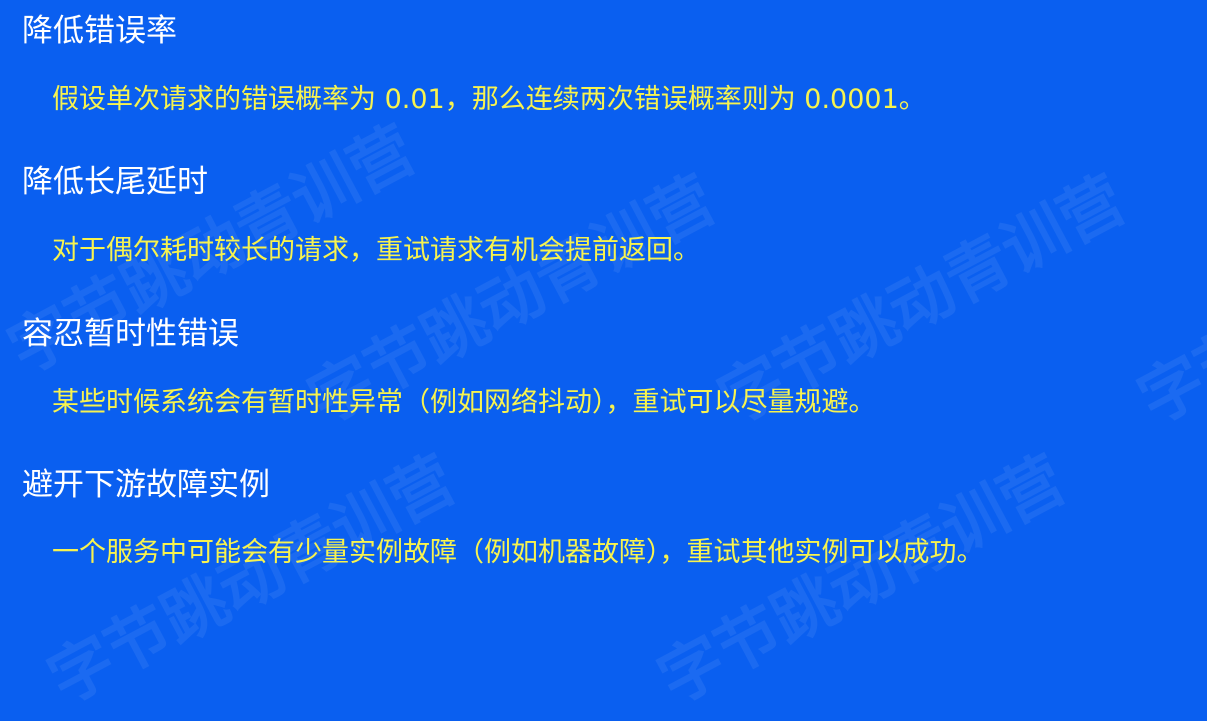 The height and width of the screenshot is (721, 1207). Describe the element at coordinates (464, 402) in the screenshot. I see `section-body: 某些时候系统会有暂时性异常（例如网络抖动），重试可以尽量规避。` at that location.